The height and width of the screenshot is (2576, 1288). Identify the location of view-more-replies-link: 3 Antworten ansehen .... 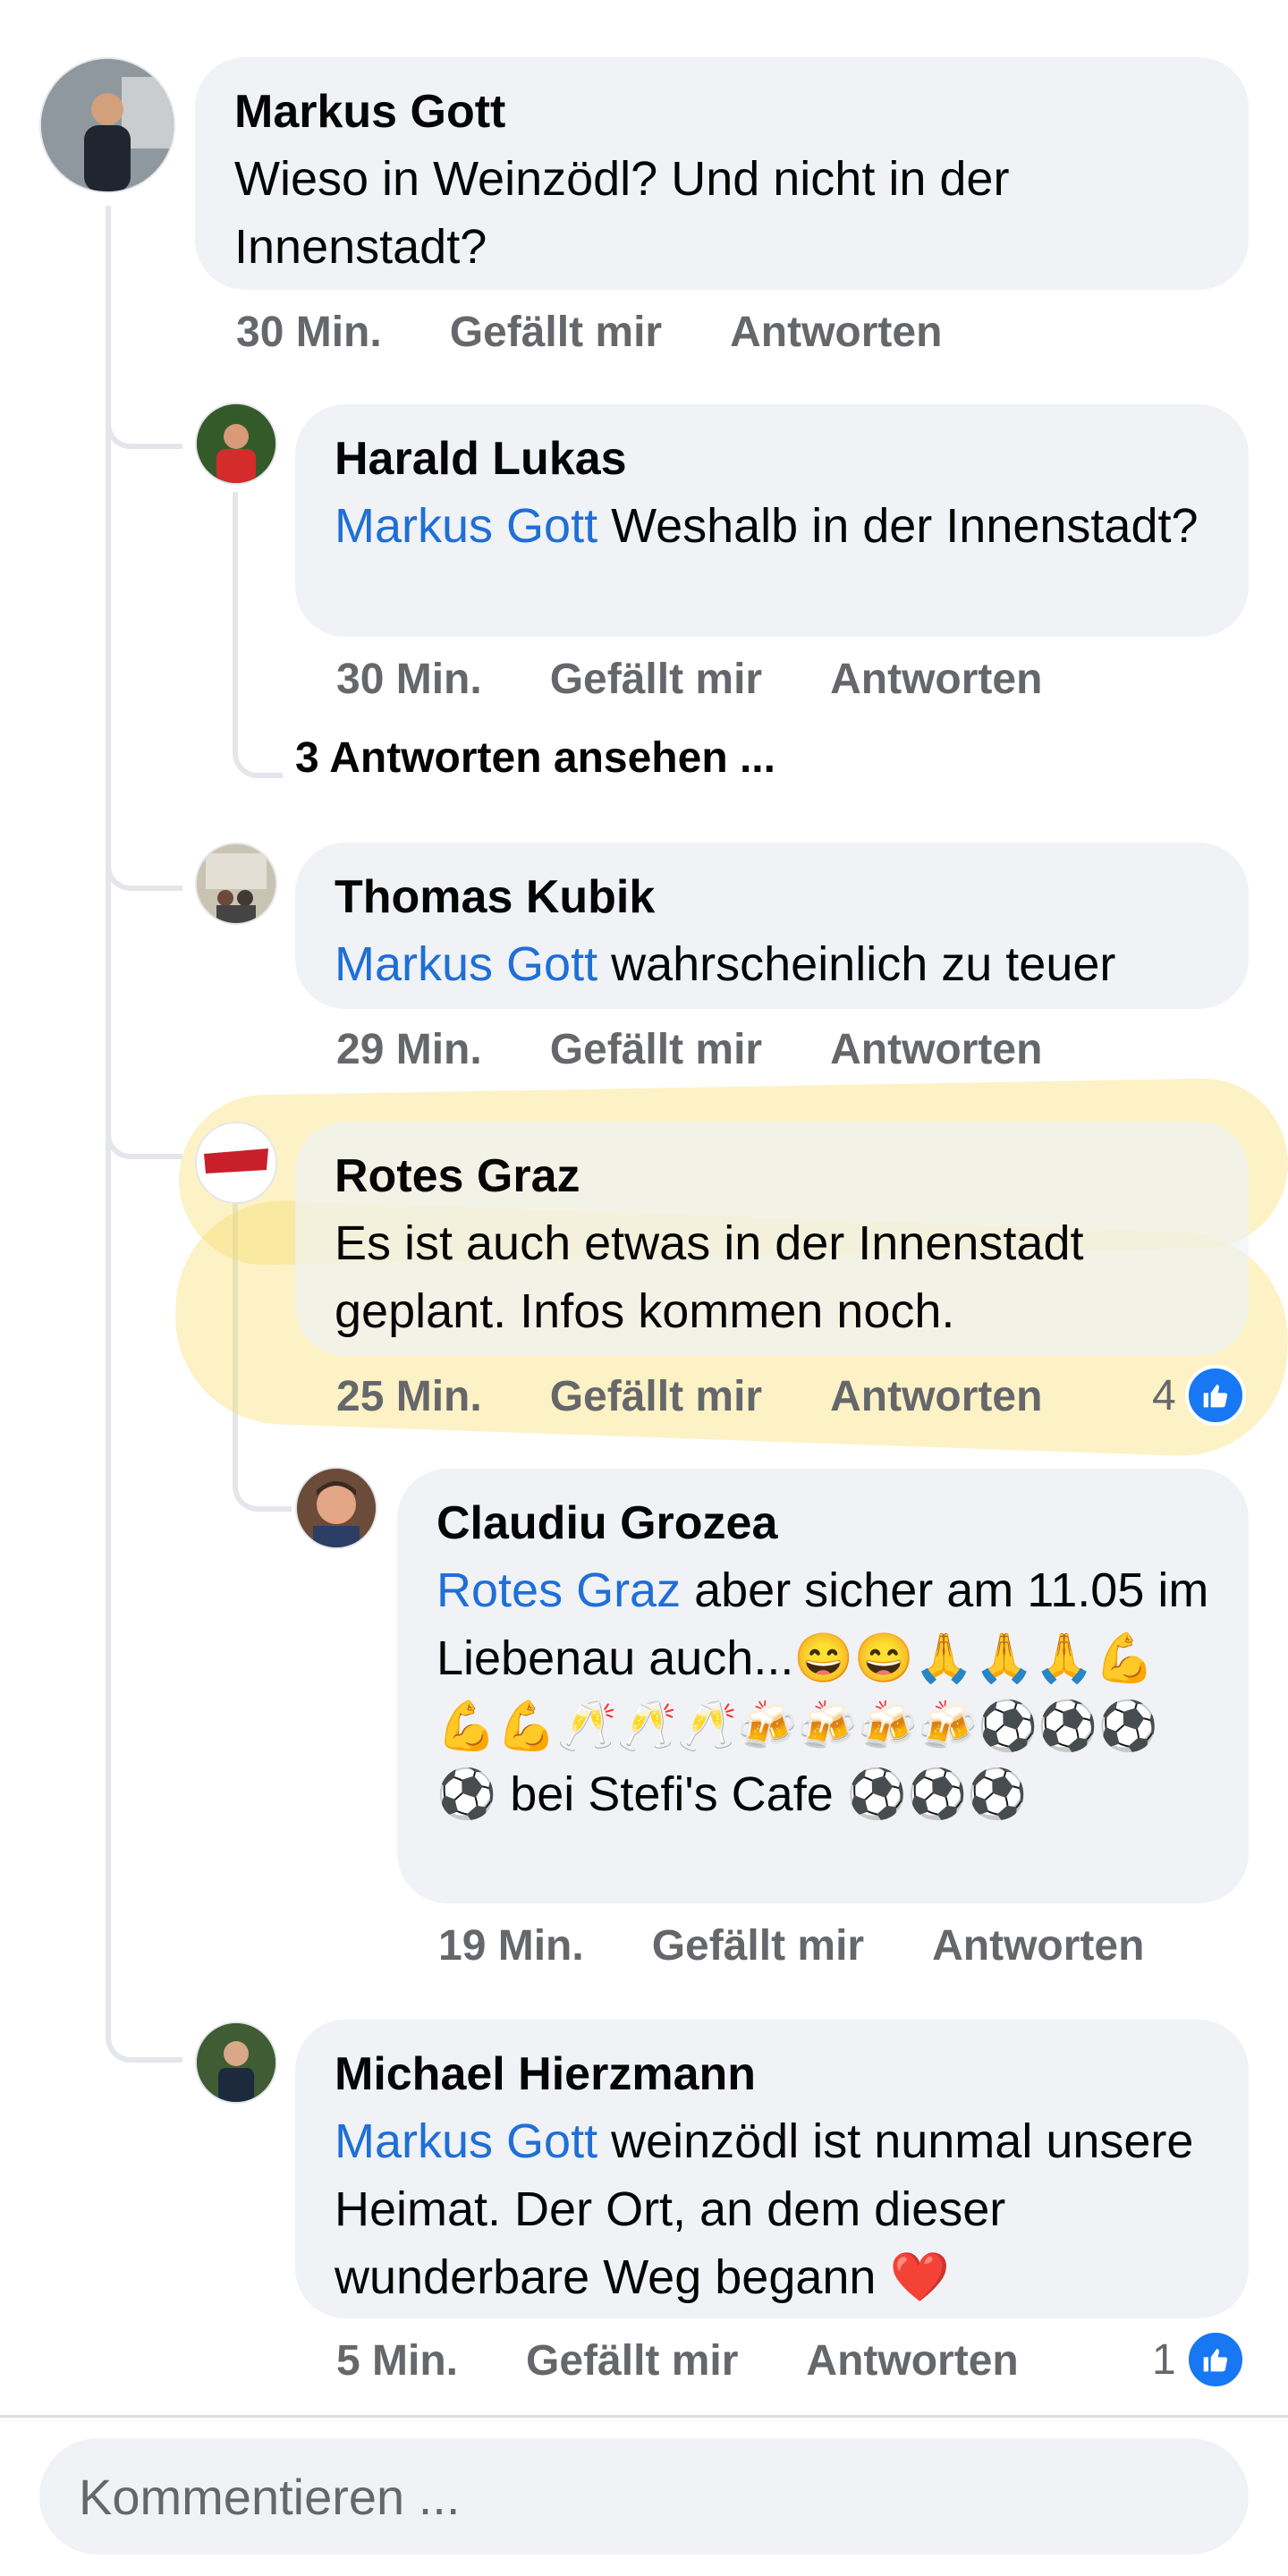
(535, 758).